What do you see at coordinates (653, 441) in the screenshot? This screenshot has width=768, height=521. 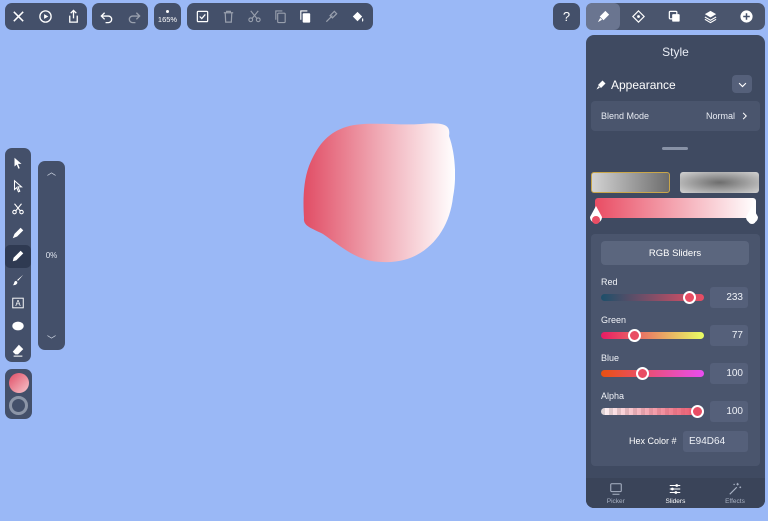 I see `hex-color-label: Hex Color #` at bounding box center [653, 441].